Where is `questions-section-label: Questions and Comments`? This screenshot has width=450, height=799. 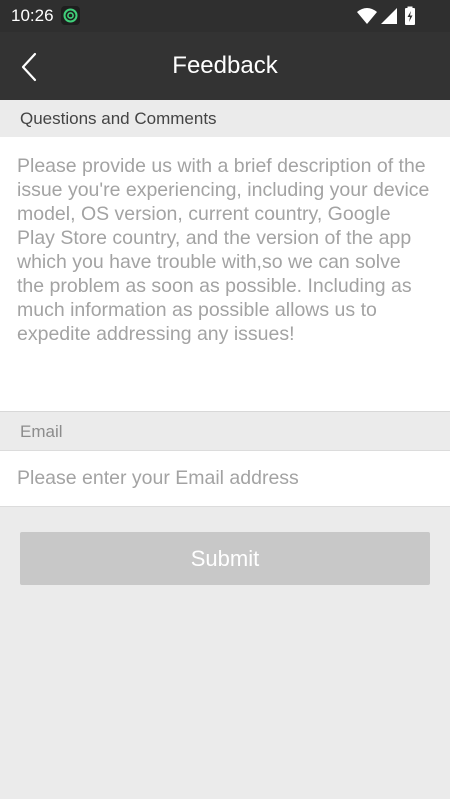
questions-section-label: Questions and Comments is located at coordinates (225, 118).